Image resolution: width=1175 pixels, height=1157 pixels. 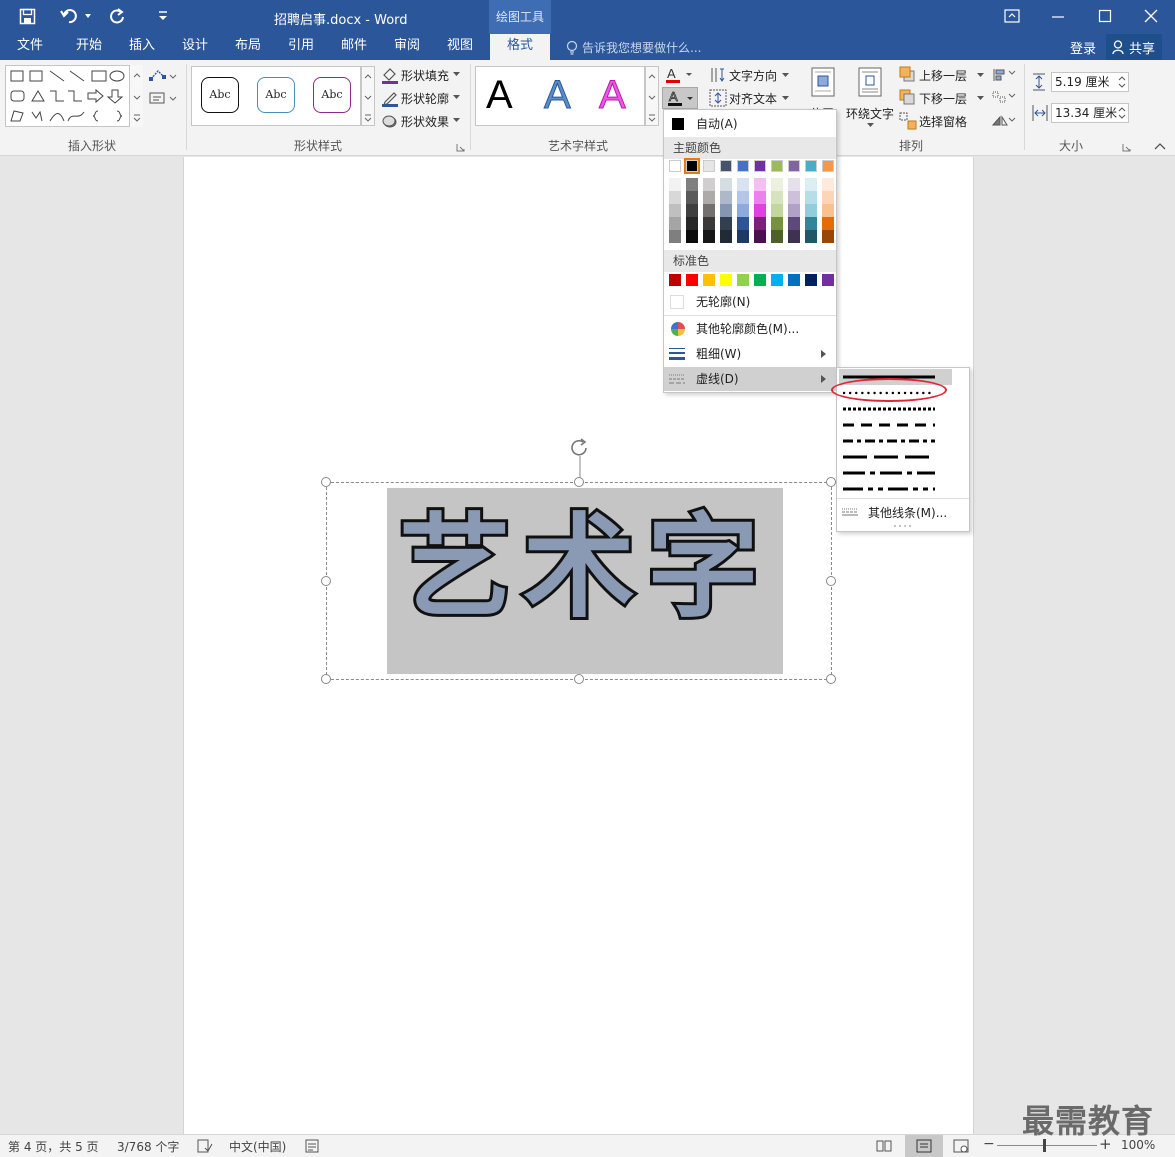 I want to click on close-icon, so click(x=1151, y=16).